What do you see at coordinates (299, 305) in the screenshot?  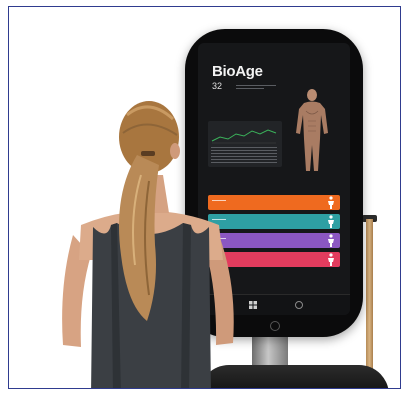 I see `settings-icon` at bounding box center [299, 305].